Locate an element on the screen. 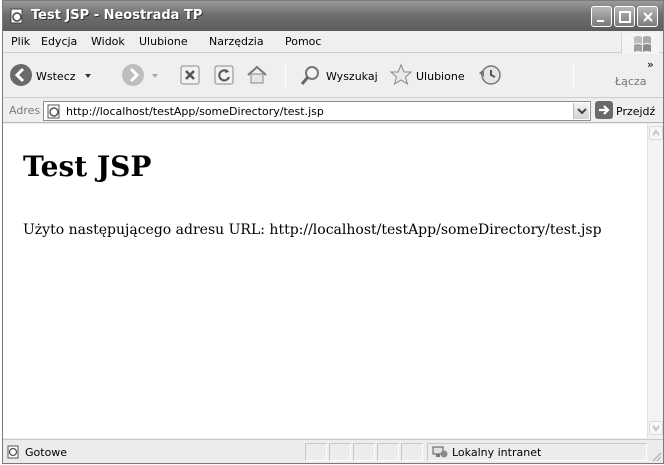 Image resolution: width=664 pixels, height=465 pixels. menu-pomoc: Pomoc is located at coordinates (303, 41).